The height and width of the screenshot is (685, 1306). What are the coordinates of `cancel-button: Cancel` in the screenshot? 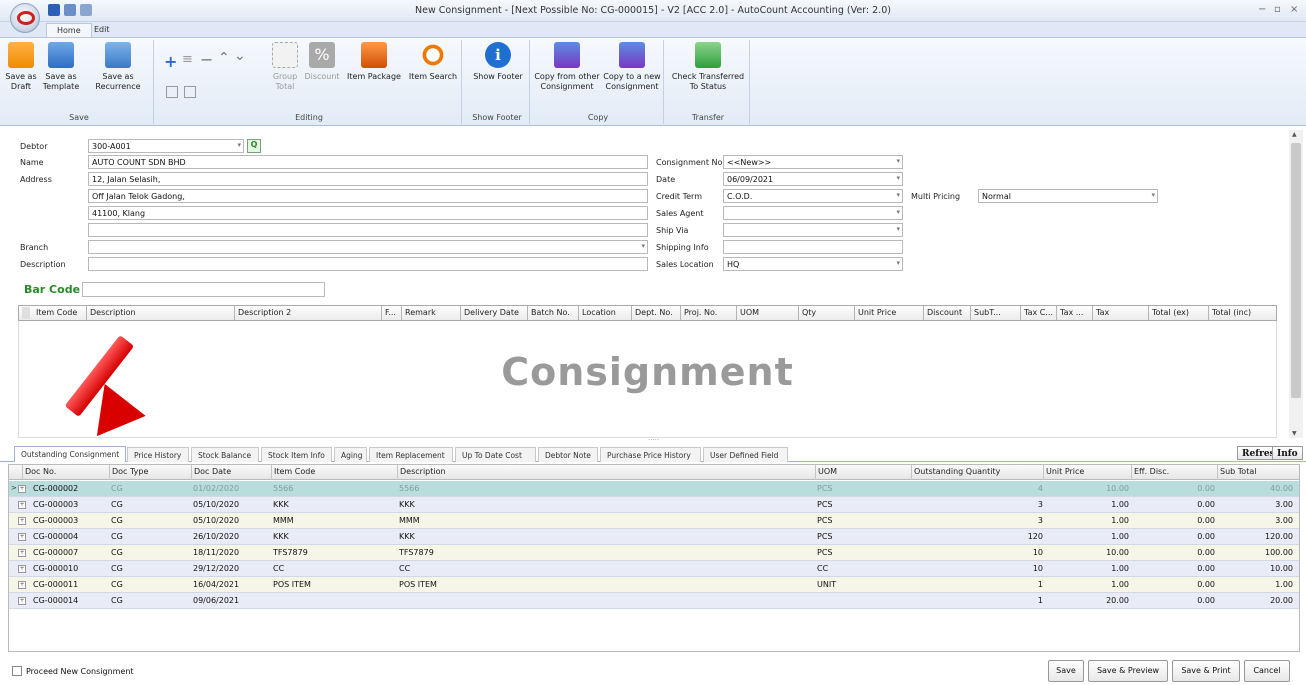 It's located at (1267, 671).